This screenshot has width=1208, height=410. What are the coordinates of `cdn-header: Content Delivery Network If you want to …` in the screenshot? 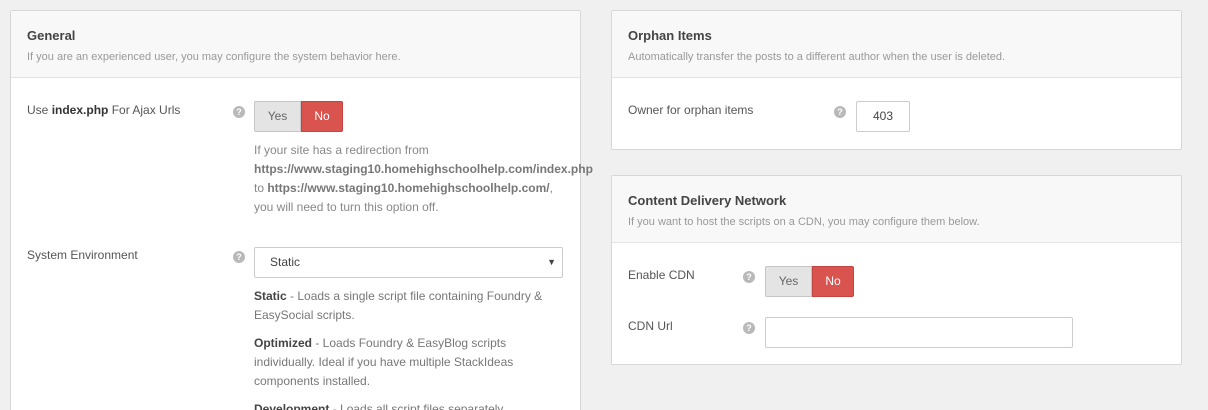 It's located at (896, 209).